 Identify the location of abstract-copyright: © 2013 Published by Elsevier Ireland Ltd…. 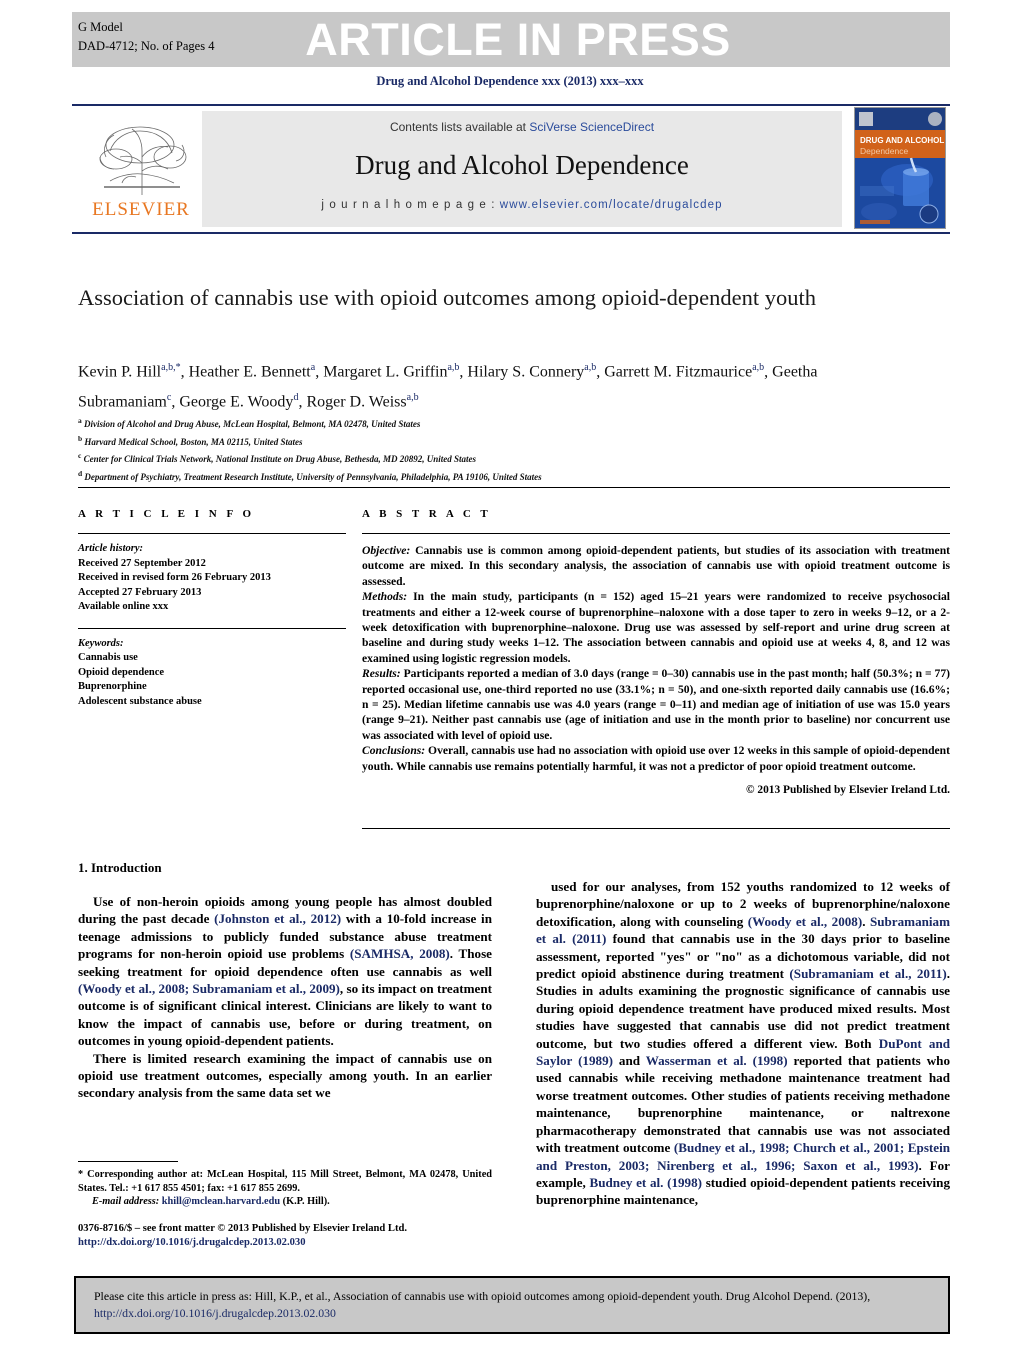
(848, 790).